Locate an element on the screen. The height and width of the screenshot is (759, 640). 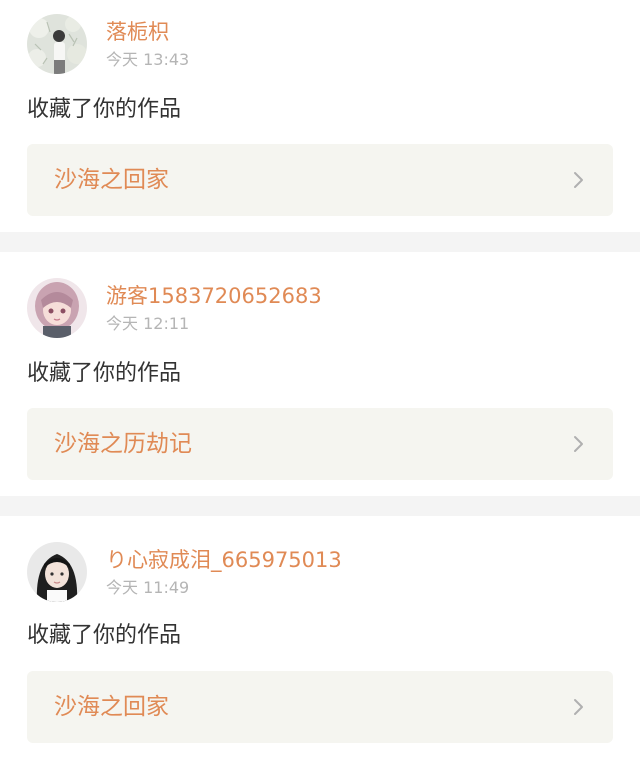
avatar-man-in-white-icon is located at coordinates (57, 44).